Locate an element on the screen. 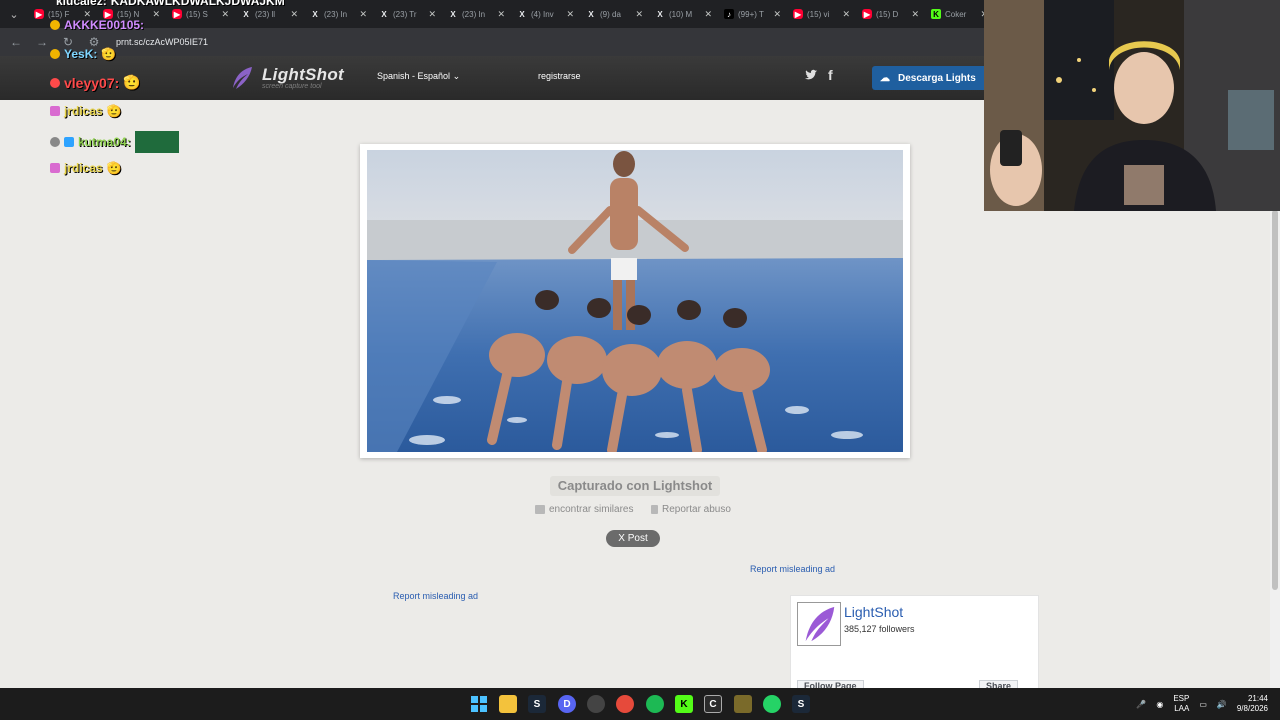 Image resolution: width=1280 pixels, height=720 pixels. register-link: registrarse is located at coordinates (559, 76).